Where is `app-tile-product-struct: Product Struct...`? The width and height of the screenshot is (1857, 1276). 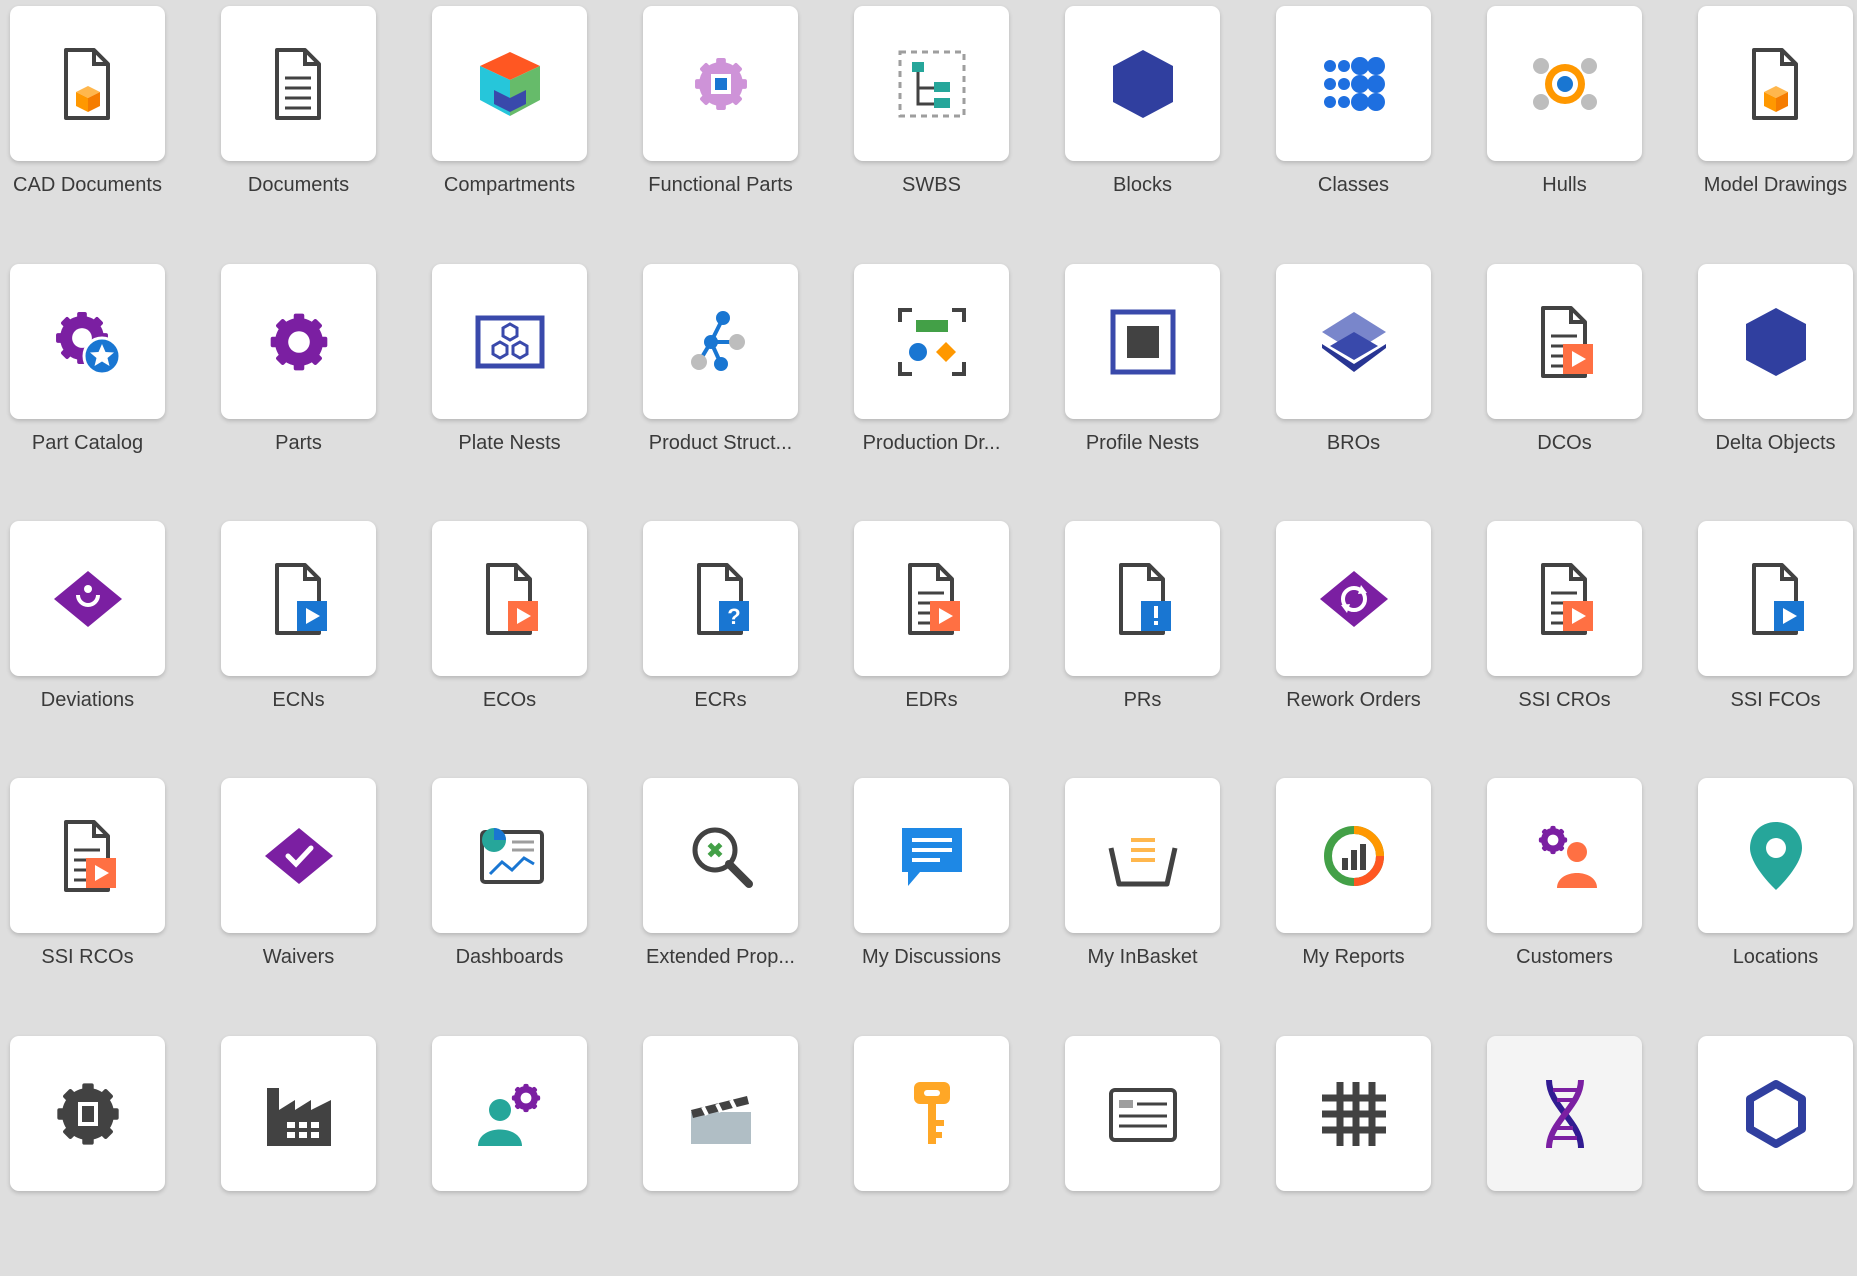 app-tile-product-struct: Product Struct... is located at coordinates (748, 384).